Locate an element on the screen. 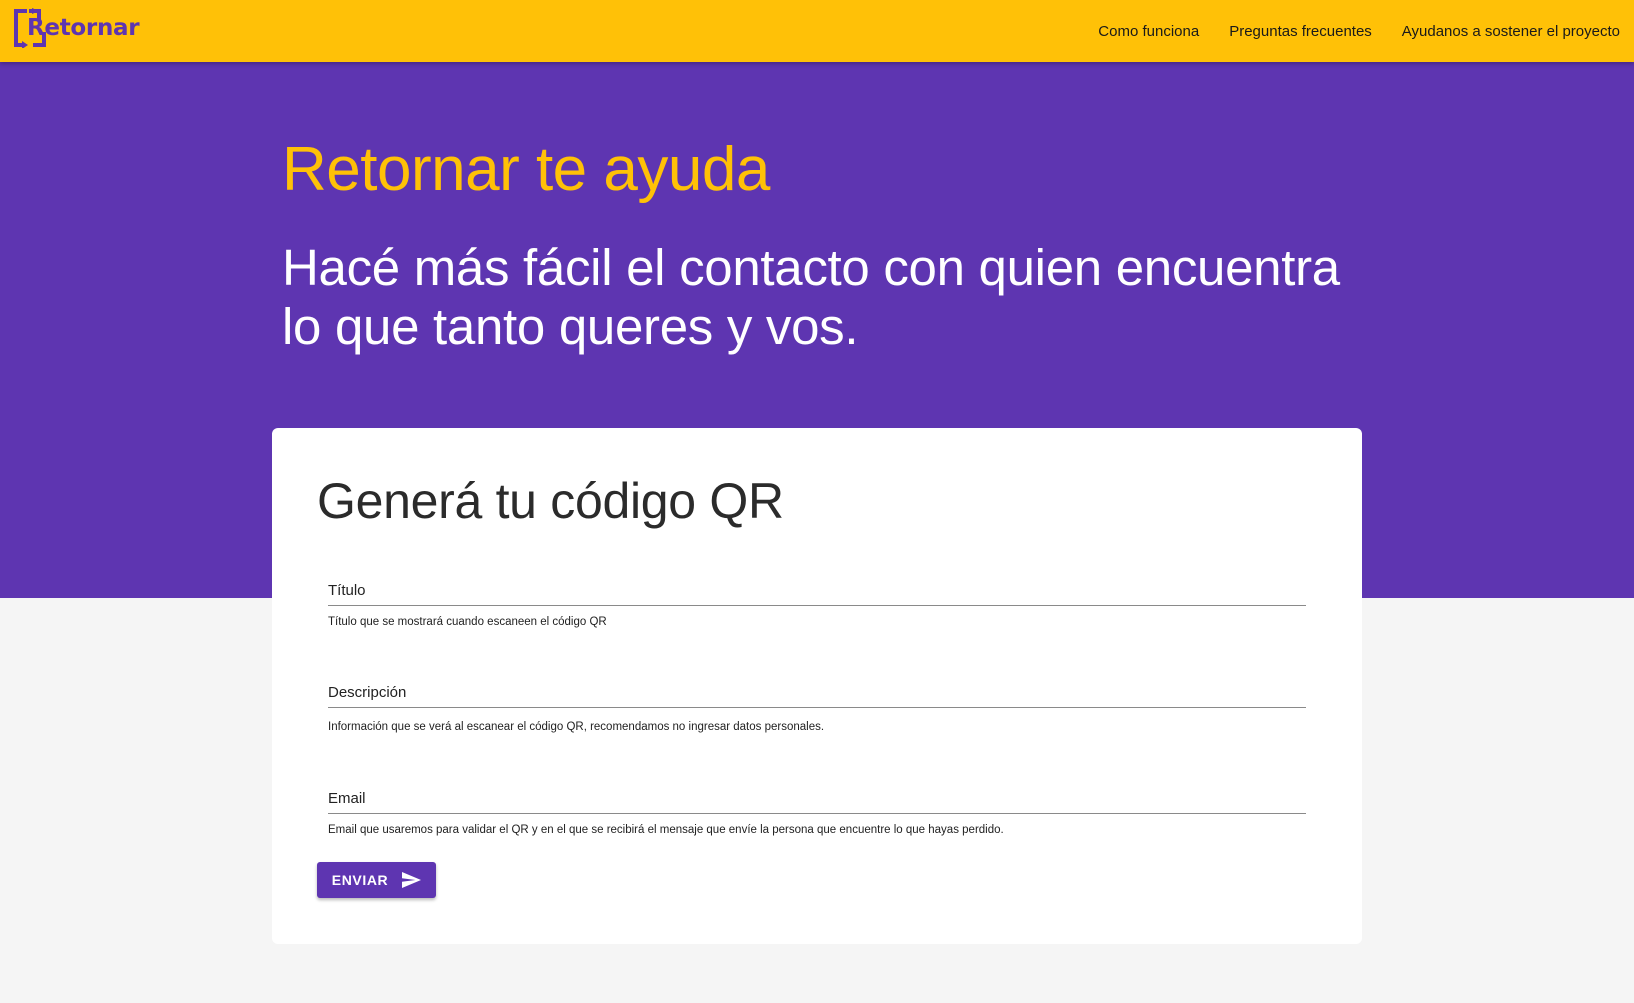 Image resolution: width=1634 pixels, height=1003 pixels. retornar-logo: Retornar is located at coordinates (76, 28).